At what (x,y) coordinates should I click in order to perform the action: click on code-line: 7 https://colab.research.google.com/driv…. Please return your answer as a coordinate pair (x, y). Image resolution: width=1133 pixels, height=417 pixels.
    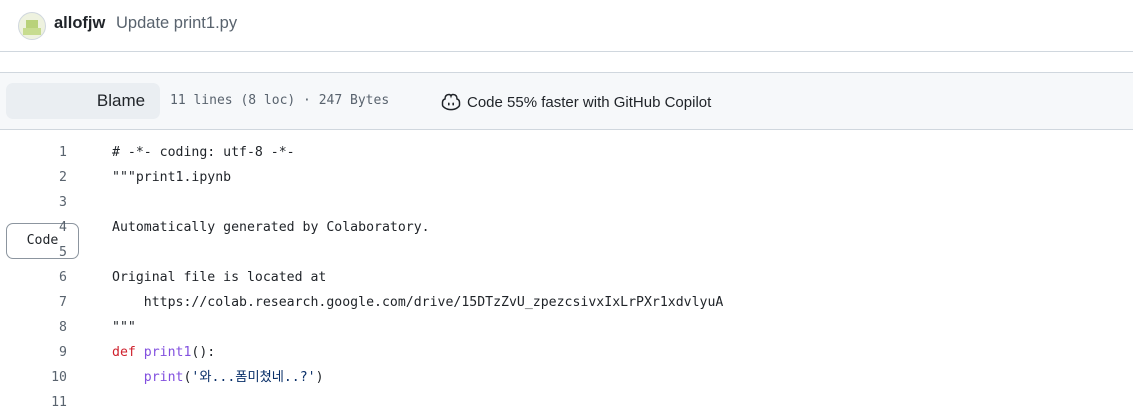
    Looking at the image, I should click on (566, 302).